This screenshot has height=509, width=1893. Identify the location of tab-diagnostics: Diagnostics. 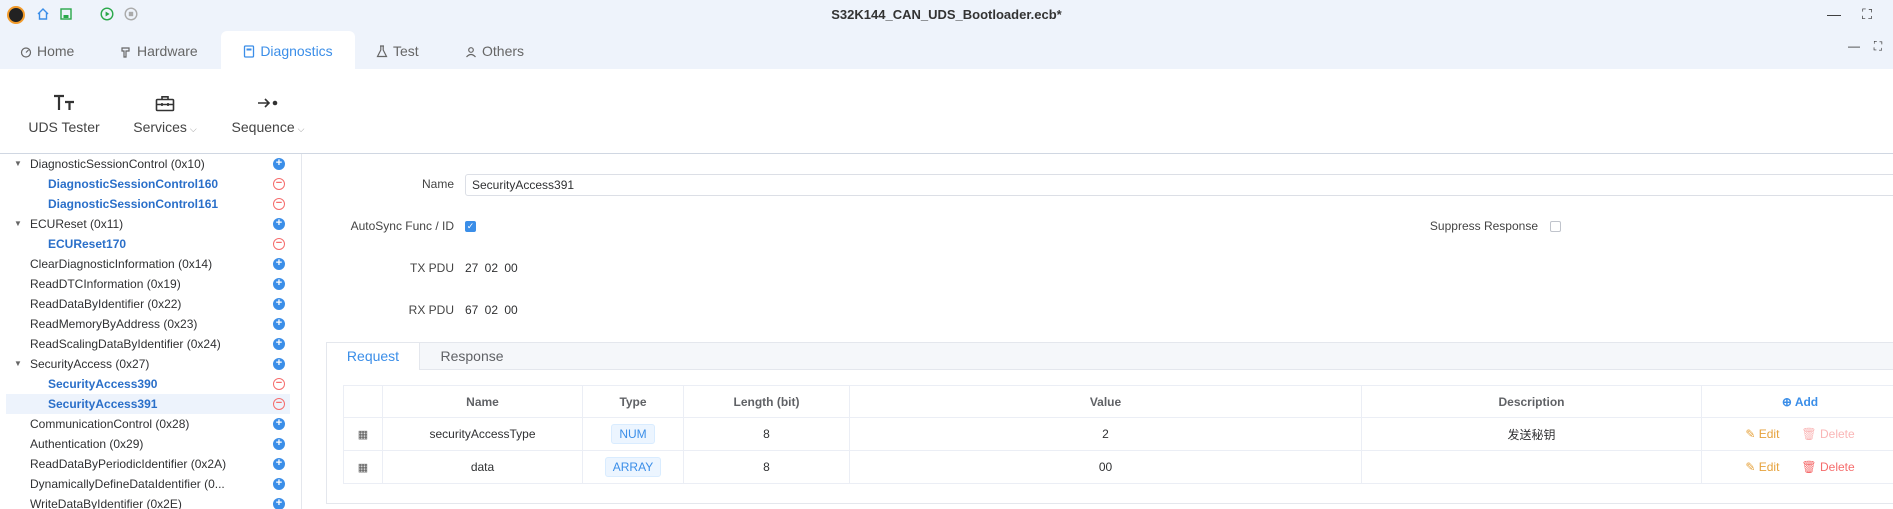
(288, 50).